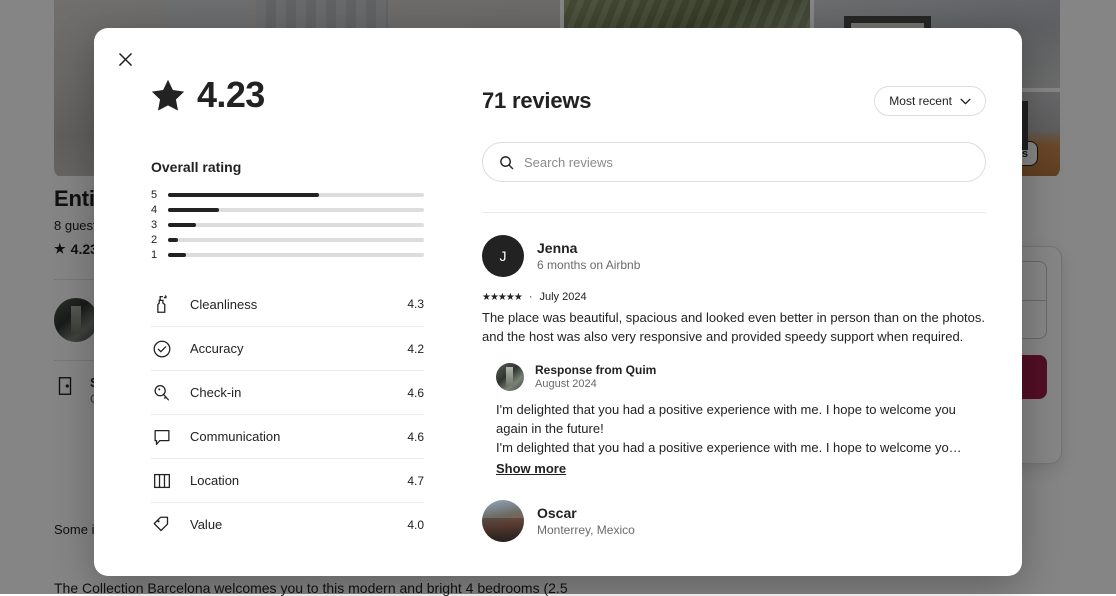 The image size is (1116, 596). Describe the element at coordinates (415, 349) in the screenshot. I see `category-score: 4.2` at that location.